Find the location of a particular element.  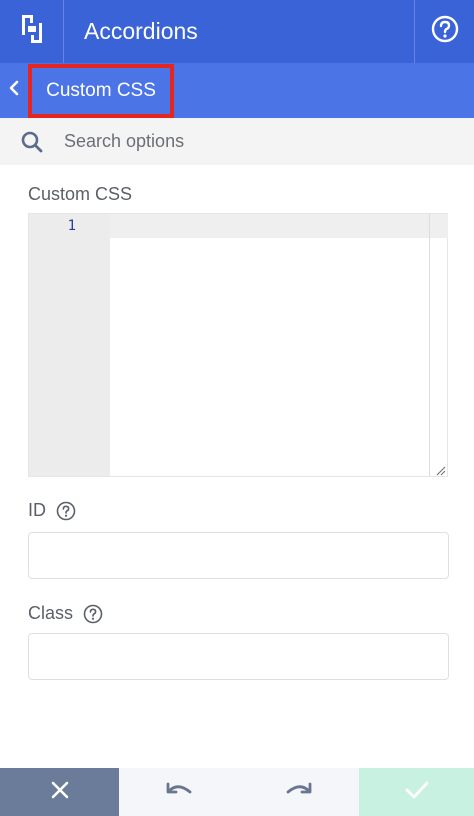

close-button is located at coordinates (59, 792).